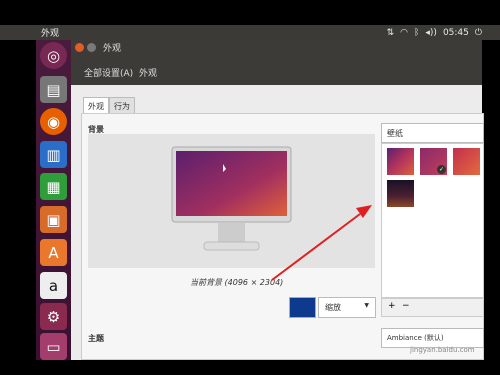  What do you see at coordinates (432, 133) in the screenshot?
I see `wallpaper-source-select: 壁纸` at bounding box center [432, 133].